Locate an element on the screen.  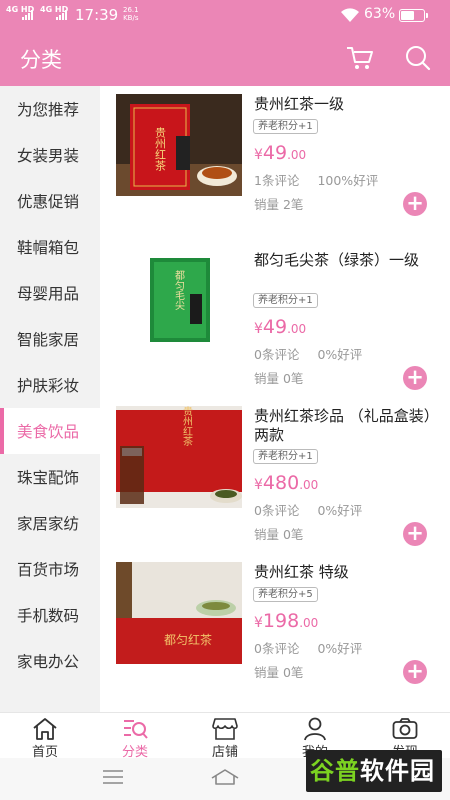
network-speed-unit: KB/s is located at coordinates (131, 18).